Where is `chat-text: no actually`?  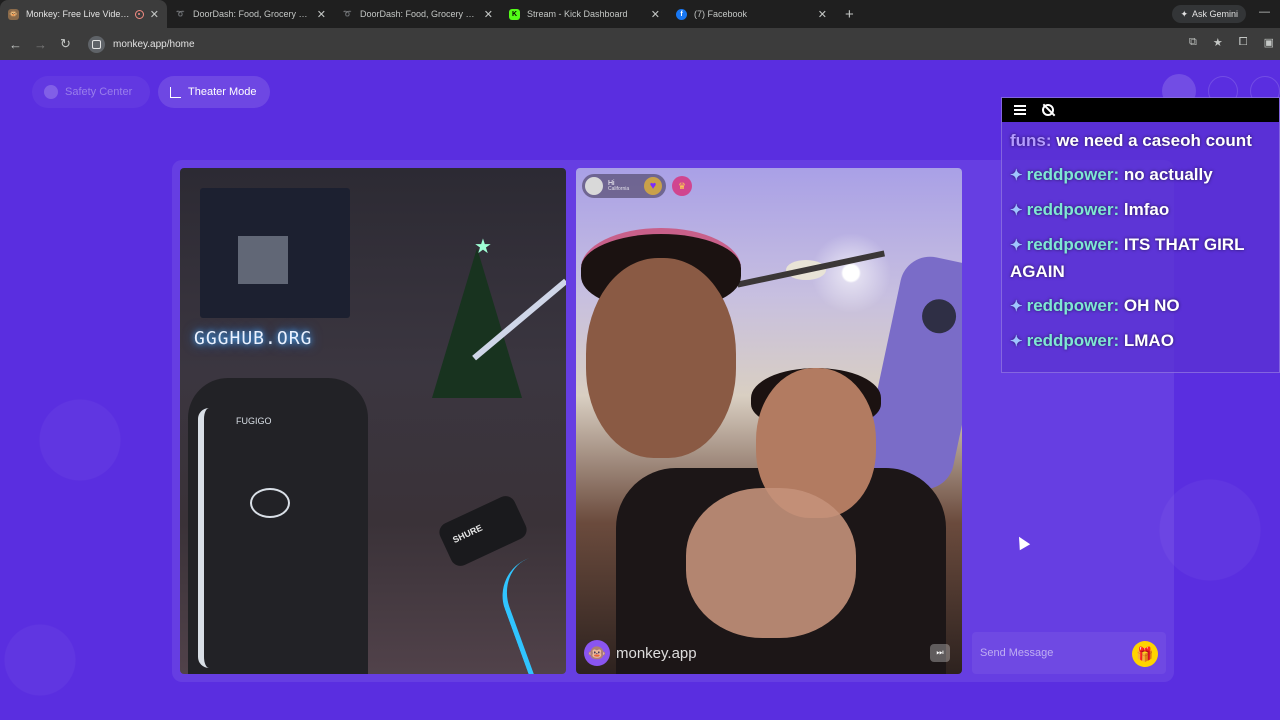 chat-text: no actually is located at coordinates (1168, 174).